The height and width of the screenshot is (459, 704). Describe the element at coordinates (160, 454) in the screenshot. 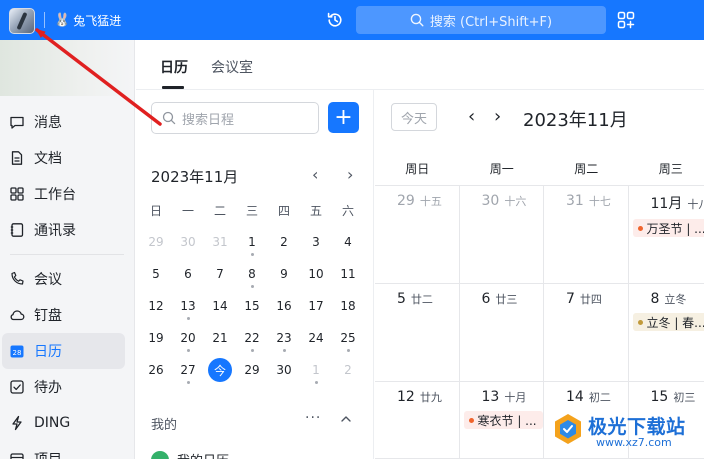

I see `calendar-color-swatch` at that location.